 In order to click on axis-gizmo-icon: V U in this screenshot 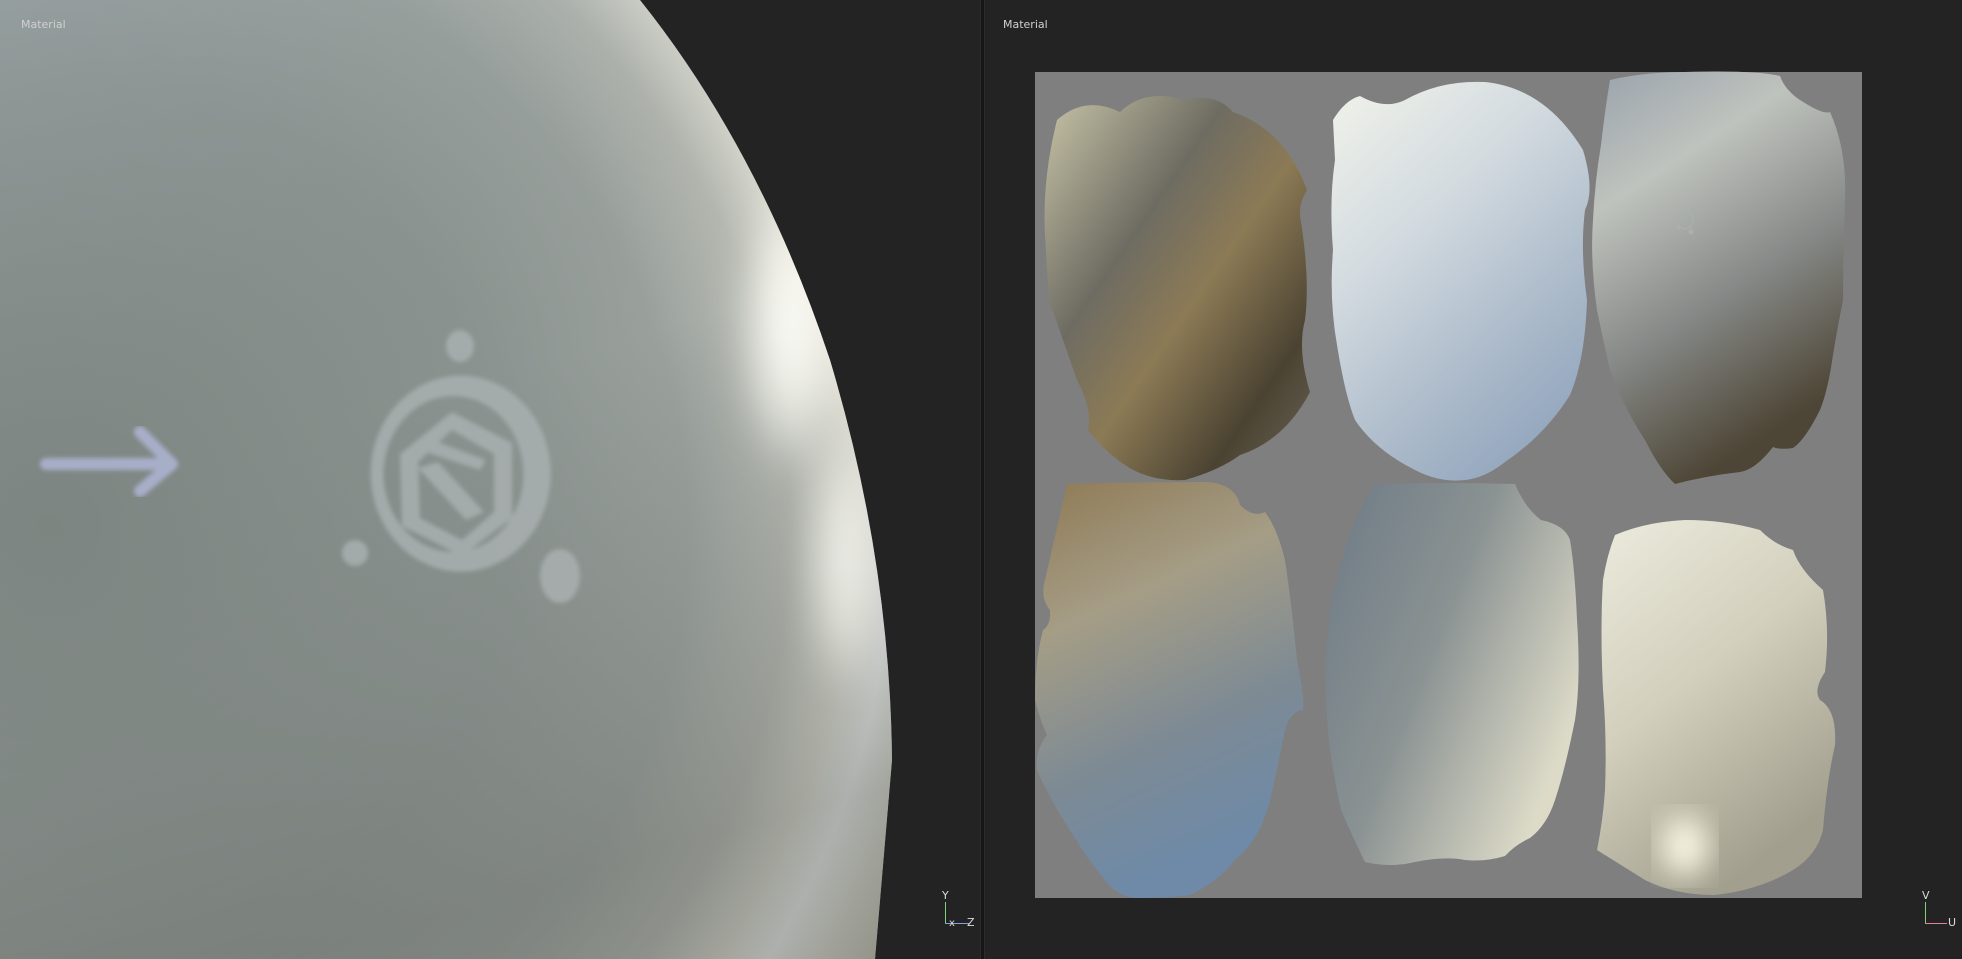, I will do `click(1937, 910)`.